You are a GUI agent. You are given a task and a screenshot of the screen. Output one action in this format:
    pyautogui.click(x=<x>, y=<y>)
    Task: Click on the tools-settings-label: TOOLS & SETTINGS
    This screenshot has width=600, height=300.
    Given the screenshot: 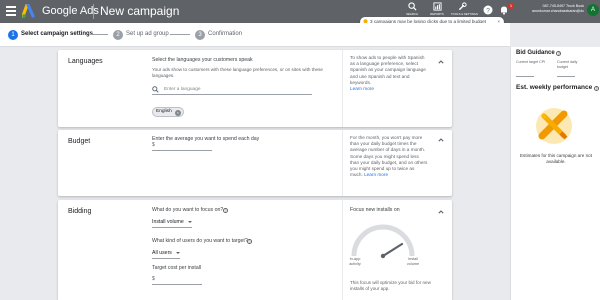 What is the action you would take?
    pyautogui.click(x=464, y=14)
    